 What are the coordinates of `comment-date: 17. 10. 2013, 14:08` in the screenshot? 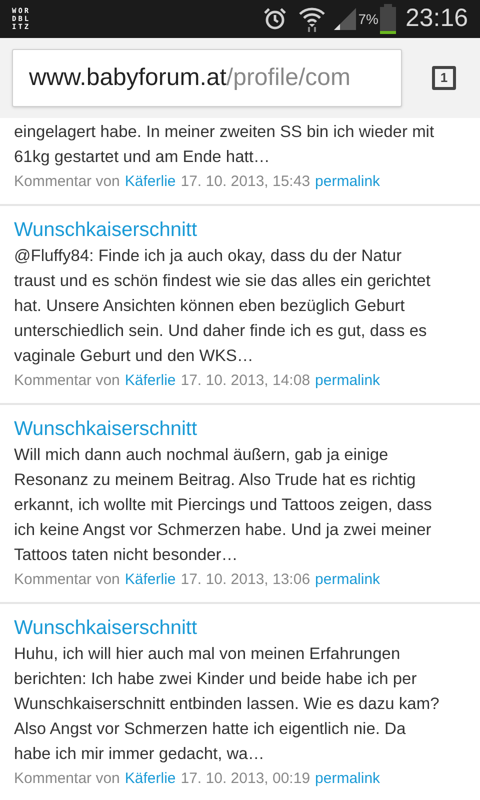 It's located at (245, 381).